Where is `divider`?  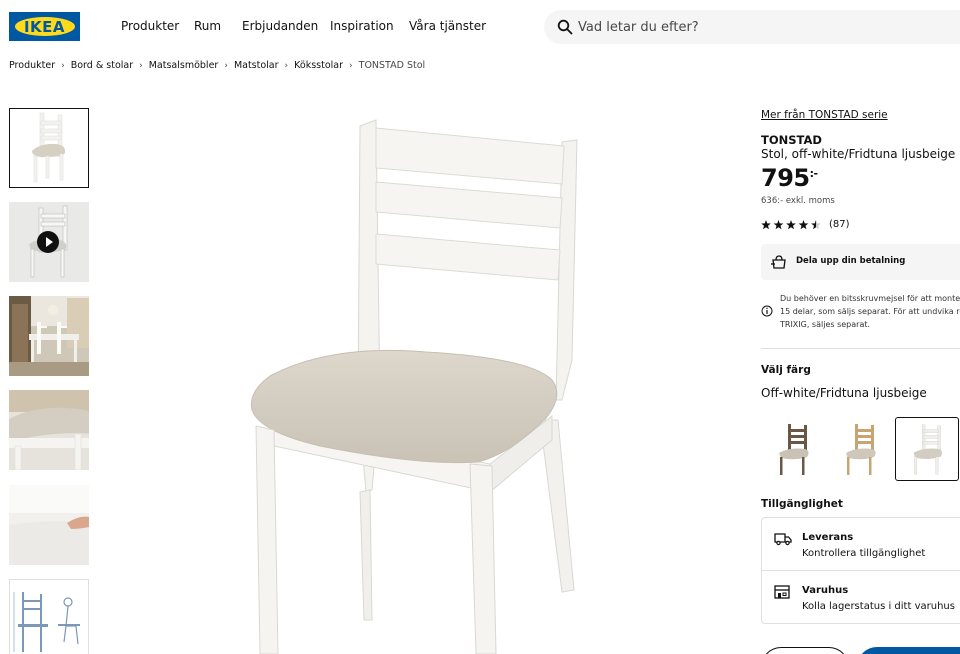
divider is located at coordinates (860, 348).